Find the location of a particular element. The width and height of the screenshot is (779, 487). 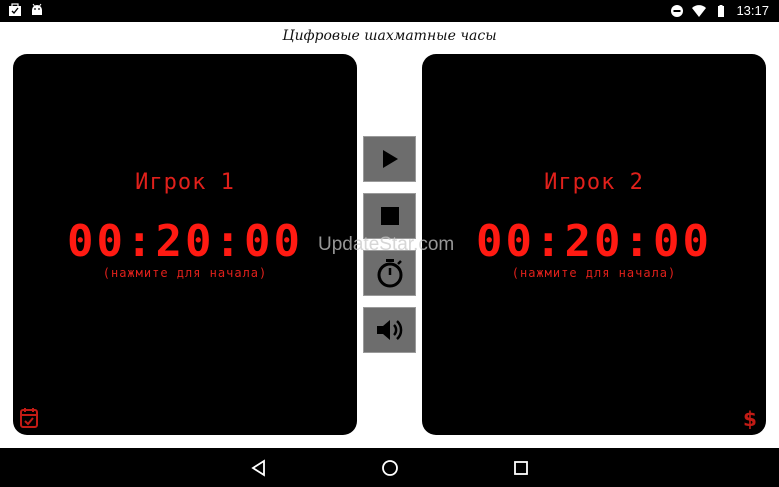

recent-apps-icon is located at coordinates (521, 468).